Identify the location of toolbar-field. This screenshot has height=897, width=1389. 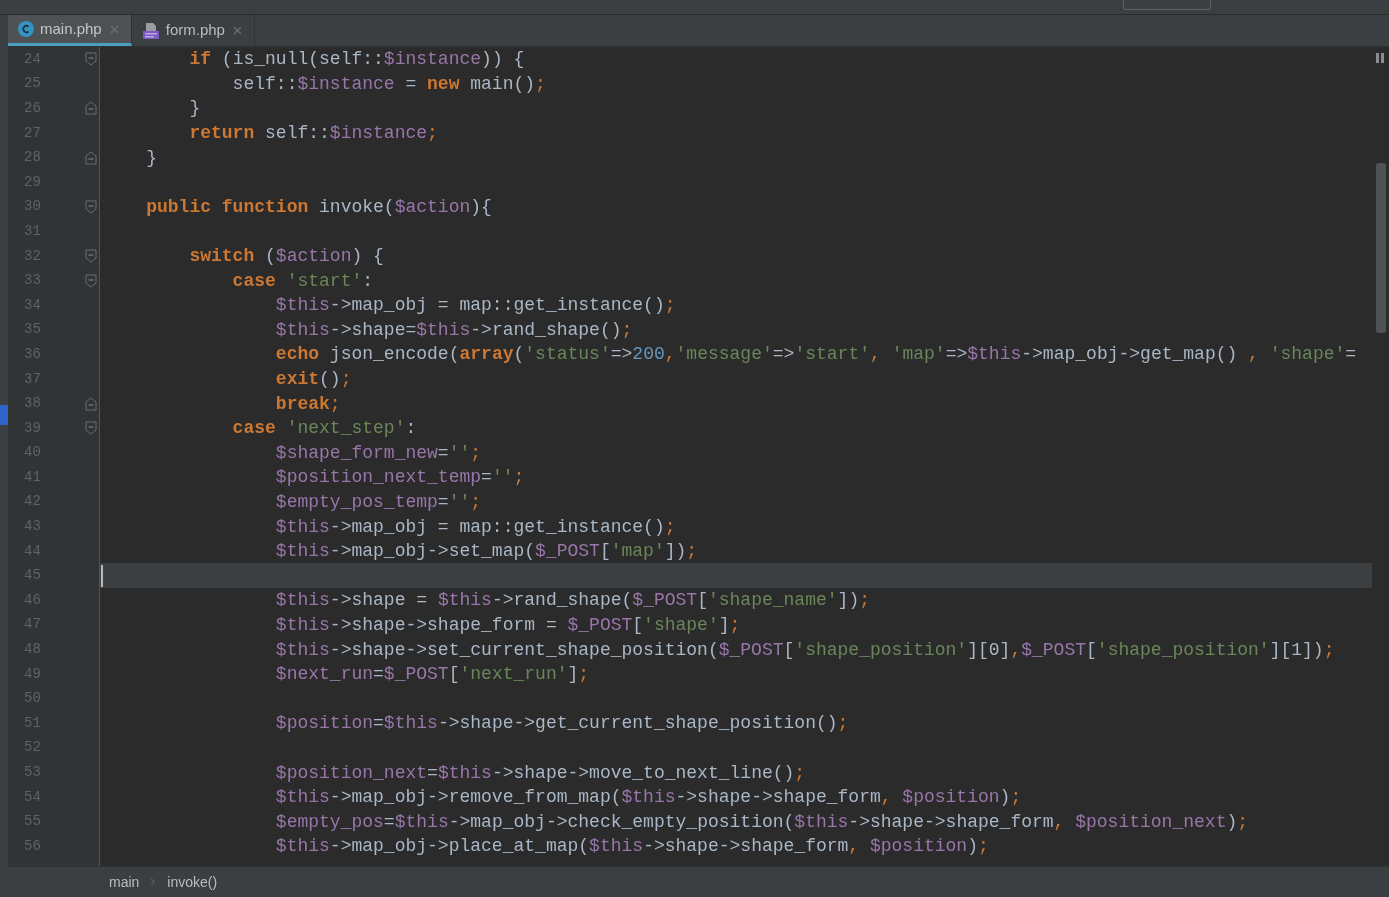
(1167, 5).